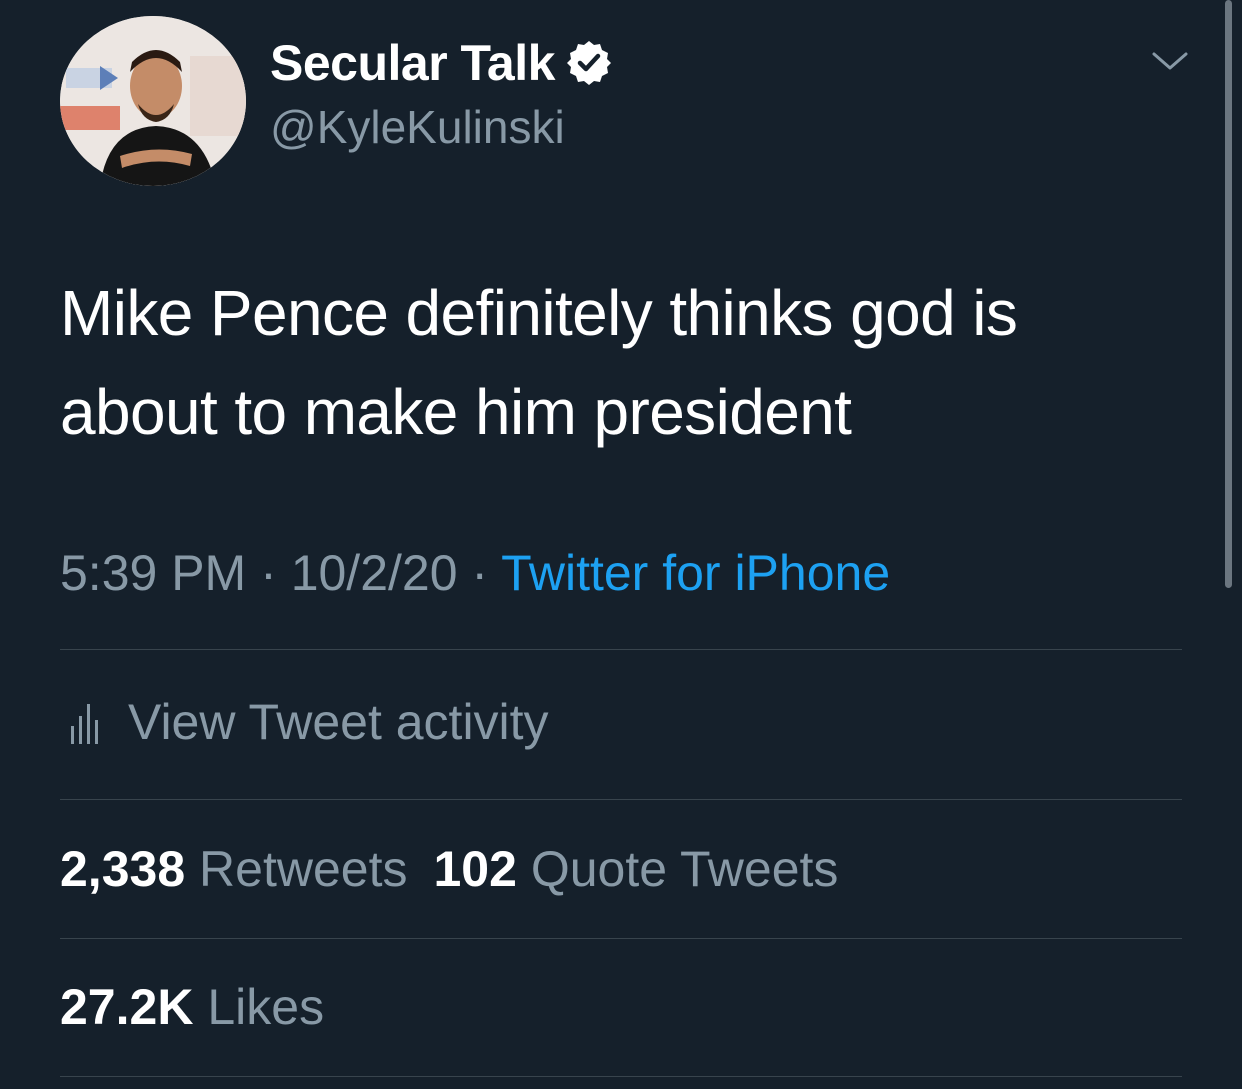 This screenshot has height=1089, width=1242. What do you see at coordinates (475, 869) in the screenshot?
I see `quote-tweets-count: 102` at bounding box center [475, 869].